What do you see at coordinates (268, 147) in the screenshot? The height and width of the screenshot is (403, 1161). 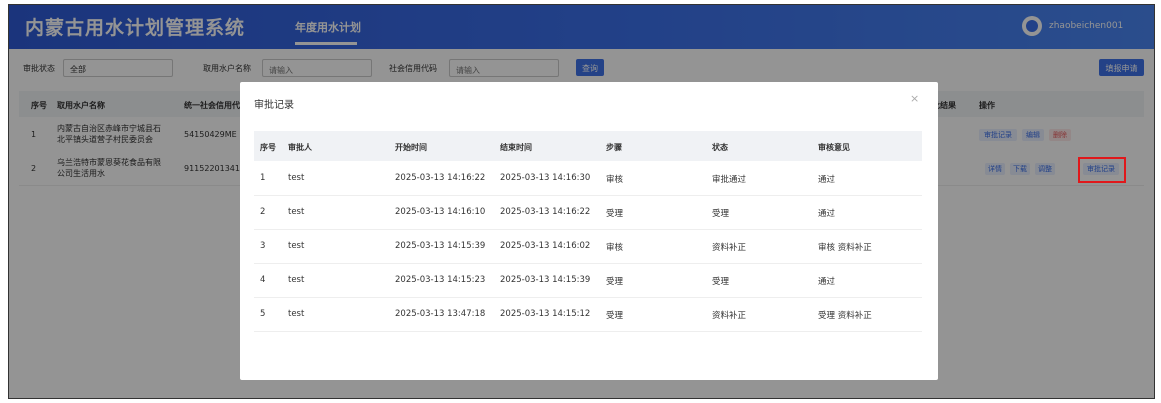 I see `col-index: 序号` at bounding box center [268, 147].